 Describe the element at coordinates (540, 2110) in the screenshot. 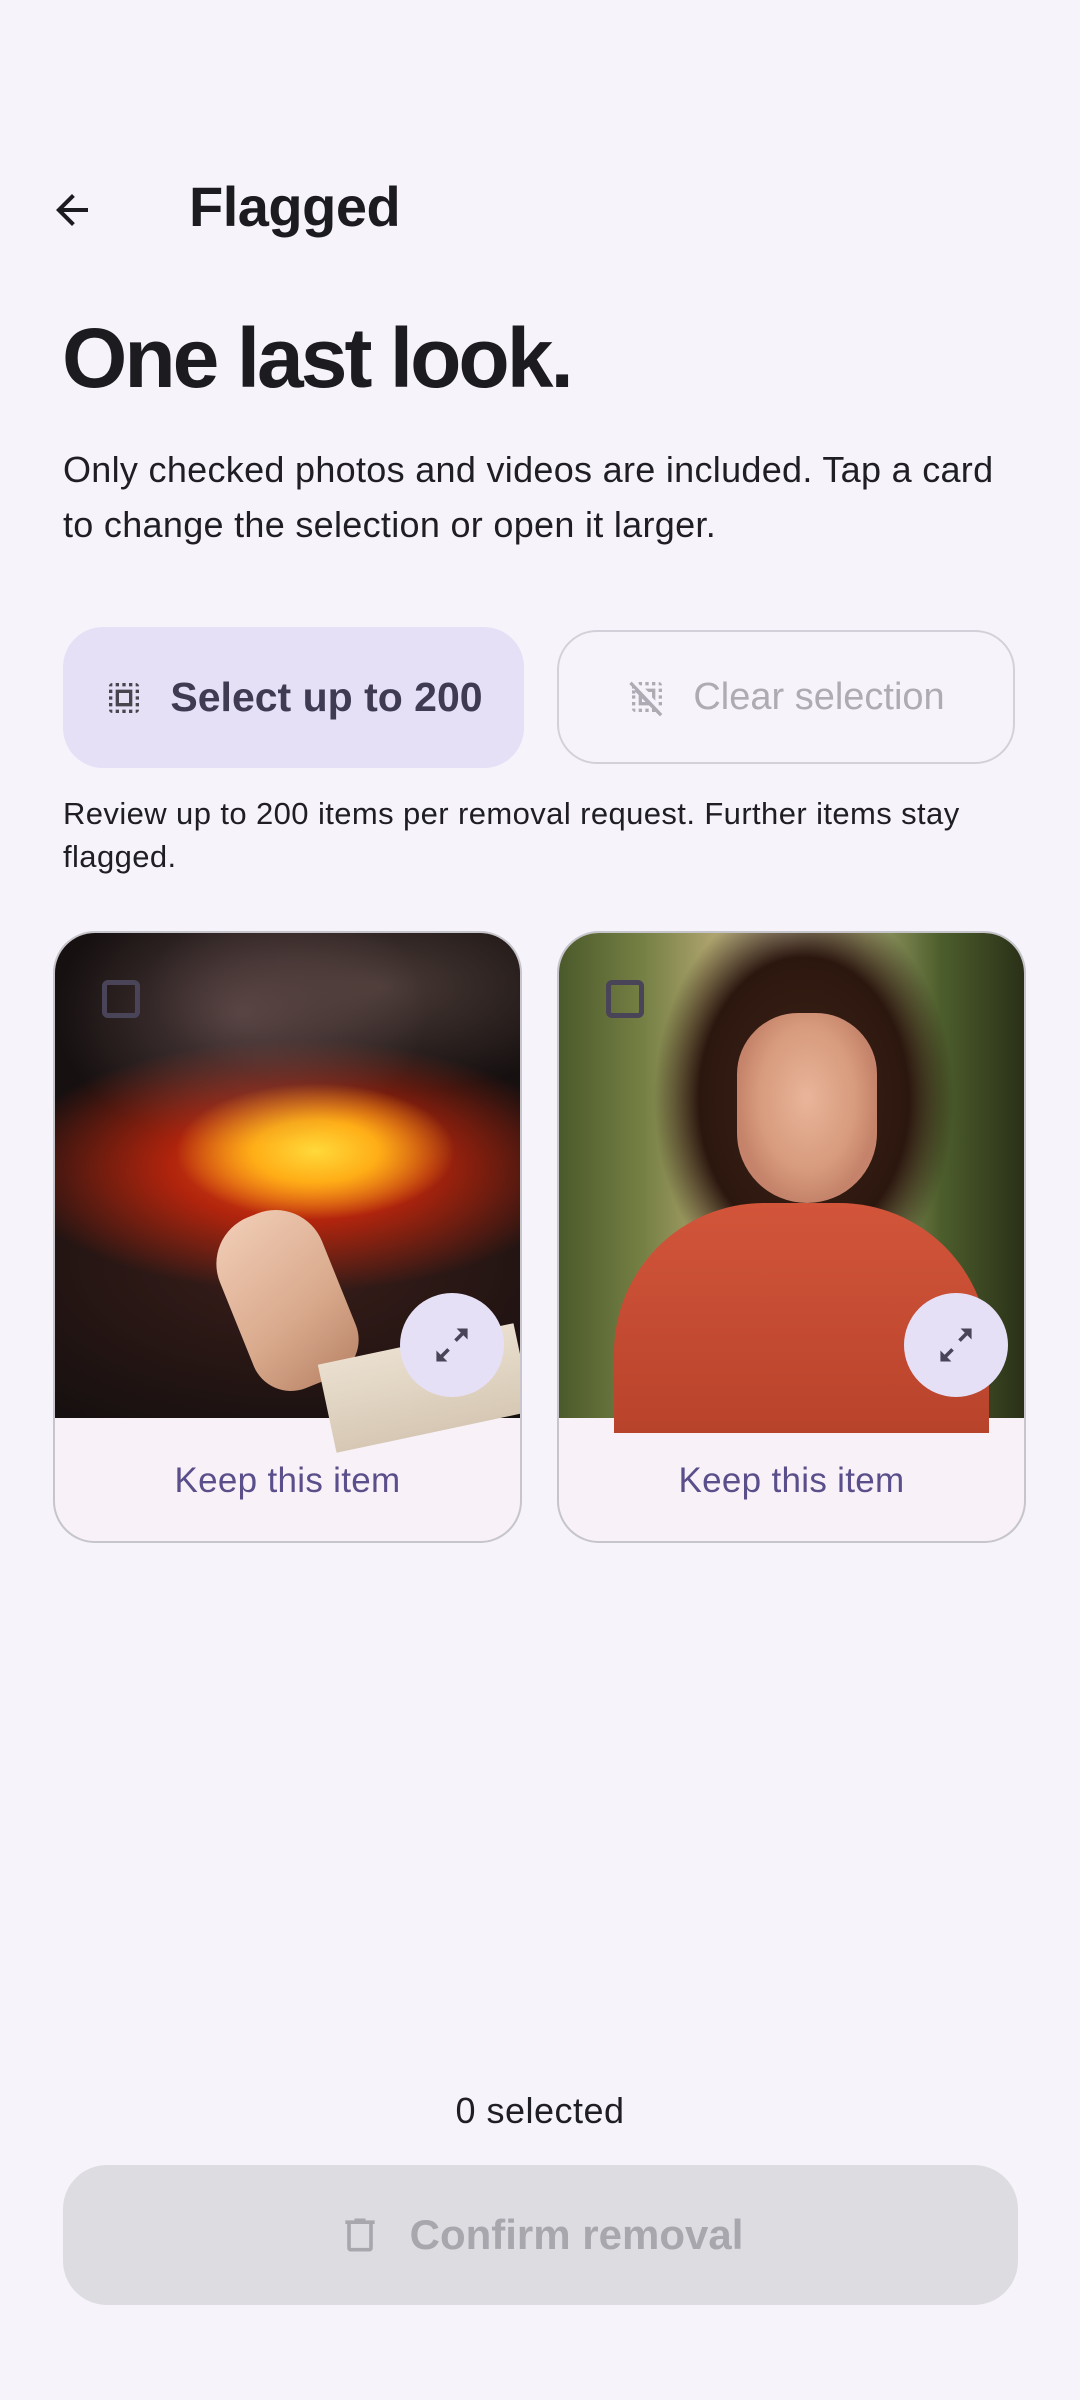

I see `selected-count: 0 selected` at that location.